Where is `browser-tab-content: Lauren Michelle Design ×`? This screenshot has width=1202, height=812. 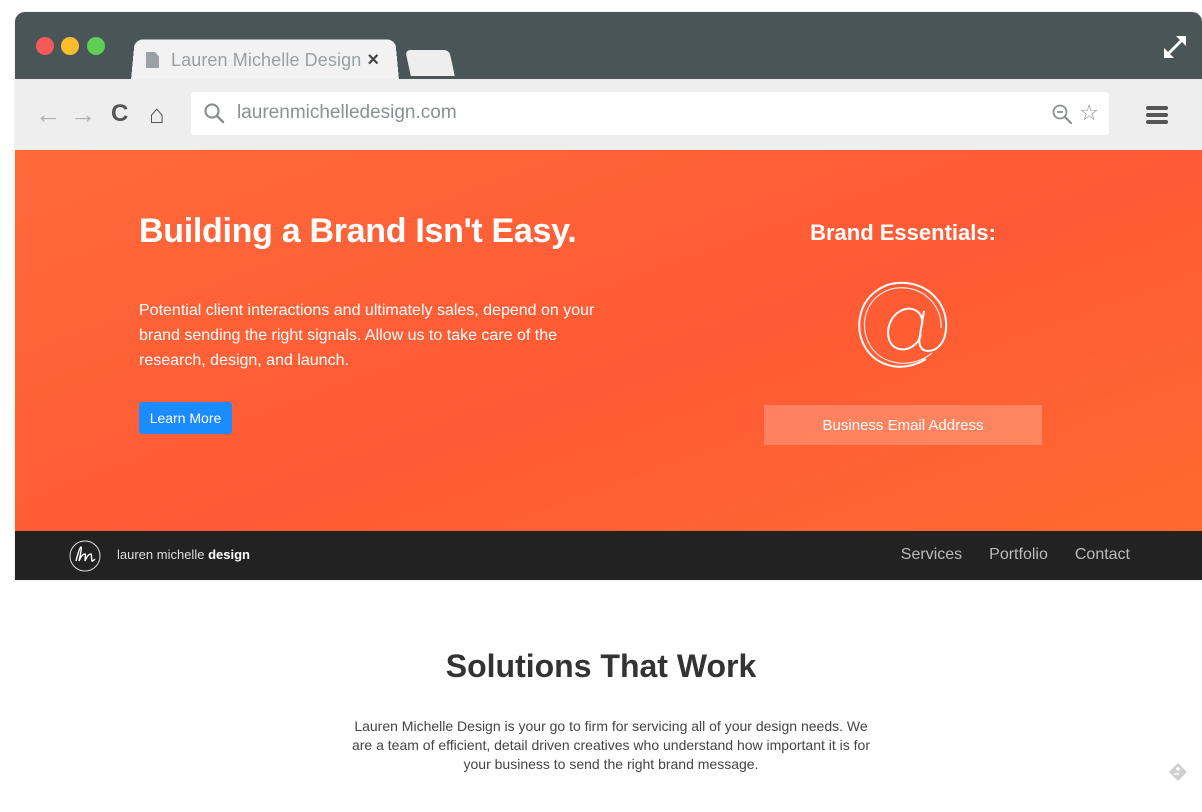 browser-tab-content: Lauren Michelle Design × is located at coordinates (262, 60).